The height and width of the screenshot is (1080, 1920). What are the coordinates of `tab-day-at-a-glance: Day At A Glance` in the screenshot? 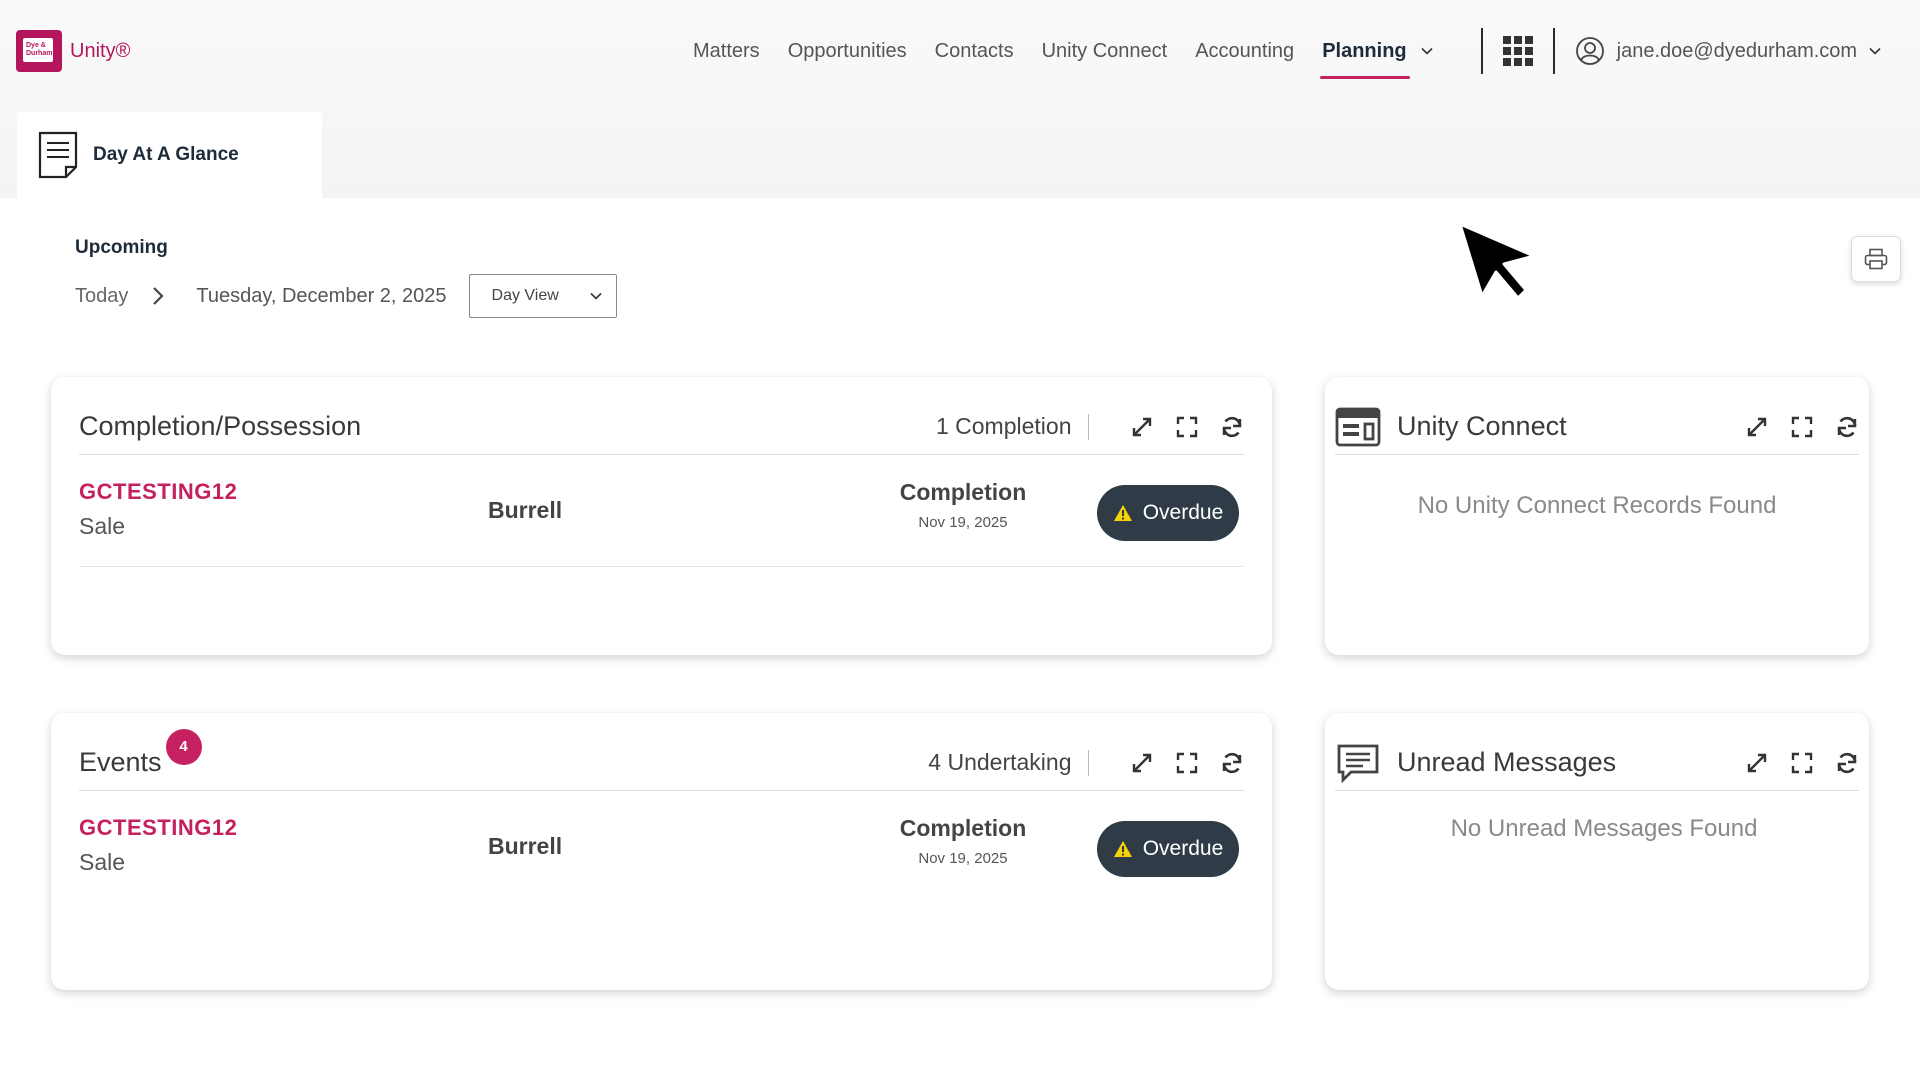 It's located at (169, 155).